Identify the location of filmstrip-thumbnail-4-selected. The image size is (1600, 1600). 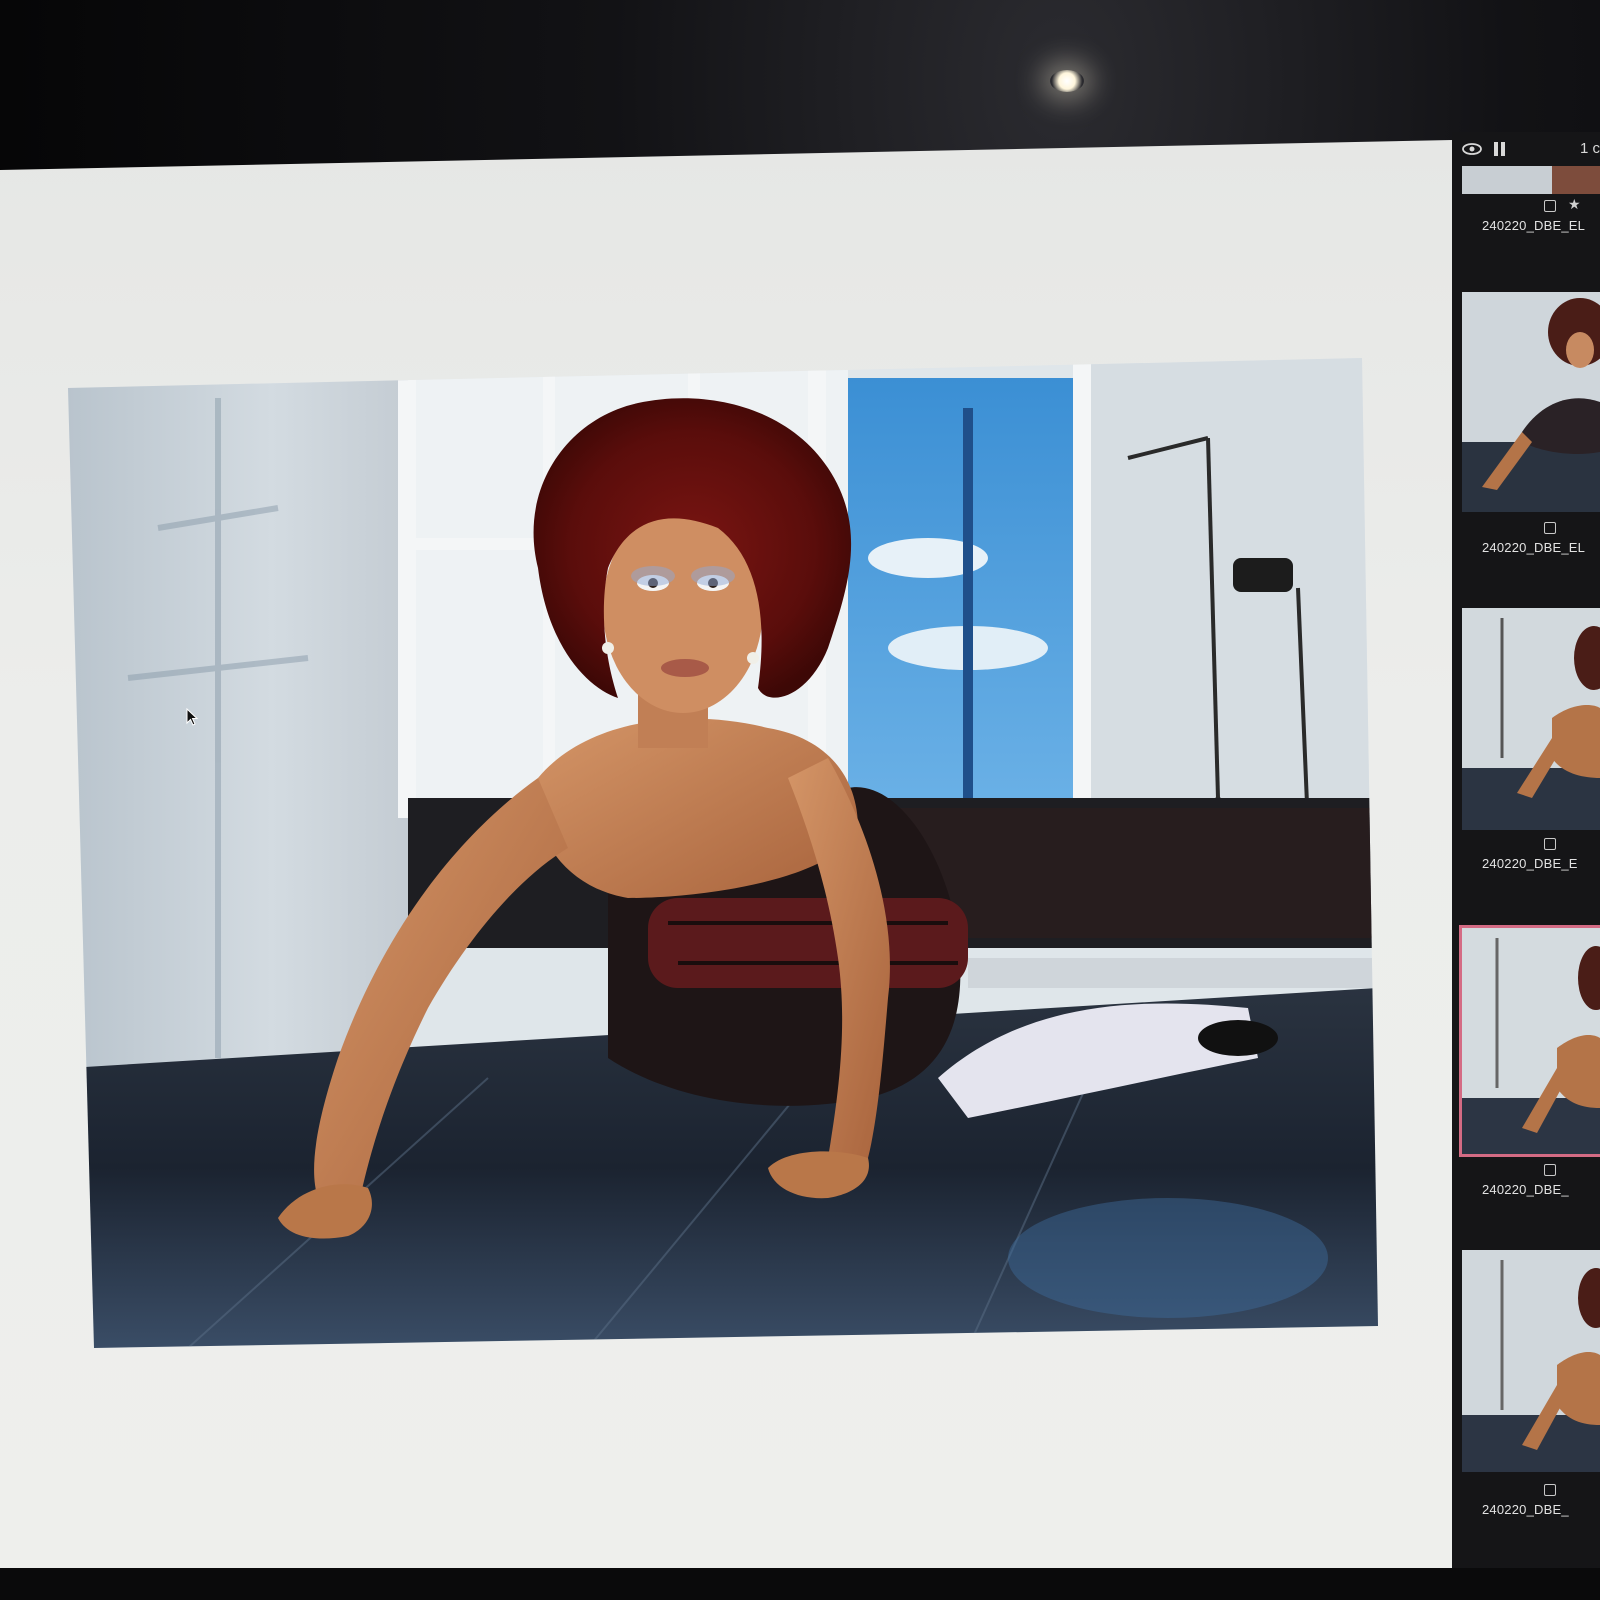
(1529, 1041).